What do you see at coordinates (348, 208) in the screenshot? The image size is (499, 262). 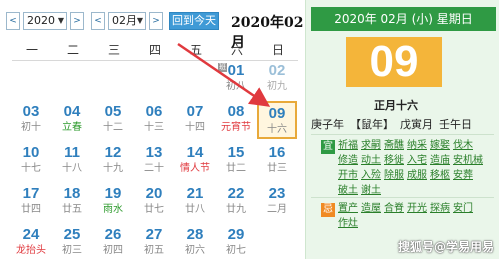 I see `ji-item: 置产` at bounding box center [348, 208].